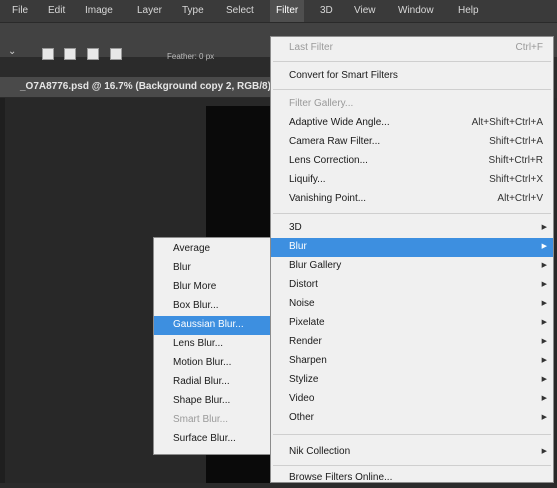 The height and width of the screenshot is (488, 557). I want to click on menu-item-vanishing-point: Vanishing Point... Alt+Ctrl+V, so click(412, 199).